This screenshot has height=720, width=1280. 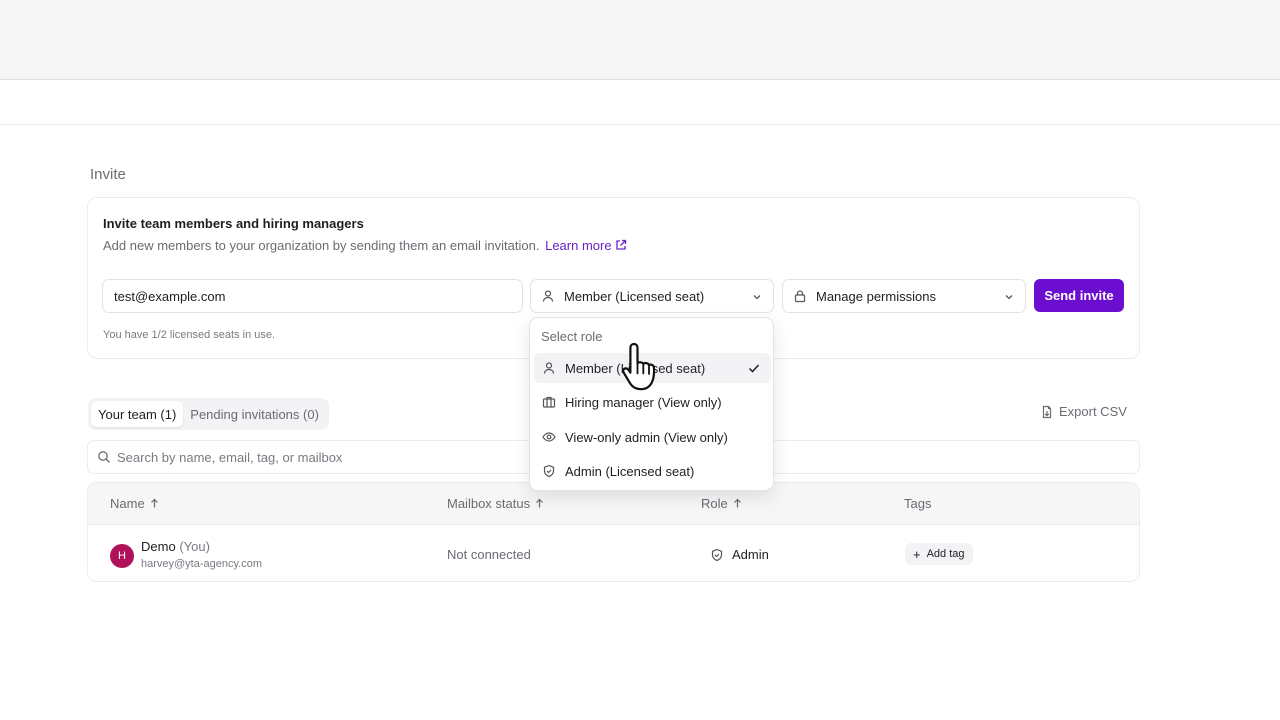 I want to click on role-option-label: View-only admin (View only), so click(x=646, y=437).